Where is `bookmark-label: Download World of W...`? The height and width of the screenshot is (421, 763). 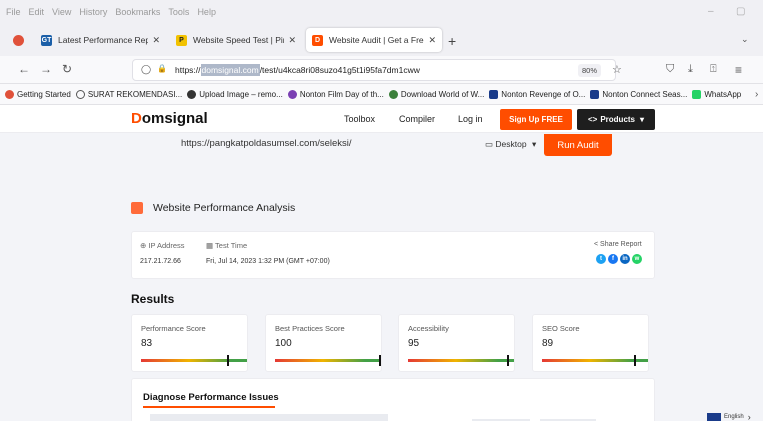
bookmark-label: Download World of W... is located at coordinates (442, 94).